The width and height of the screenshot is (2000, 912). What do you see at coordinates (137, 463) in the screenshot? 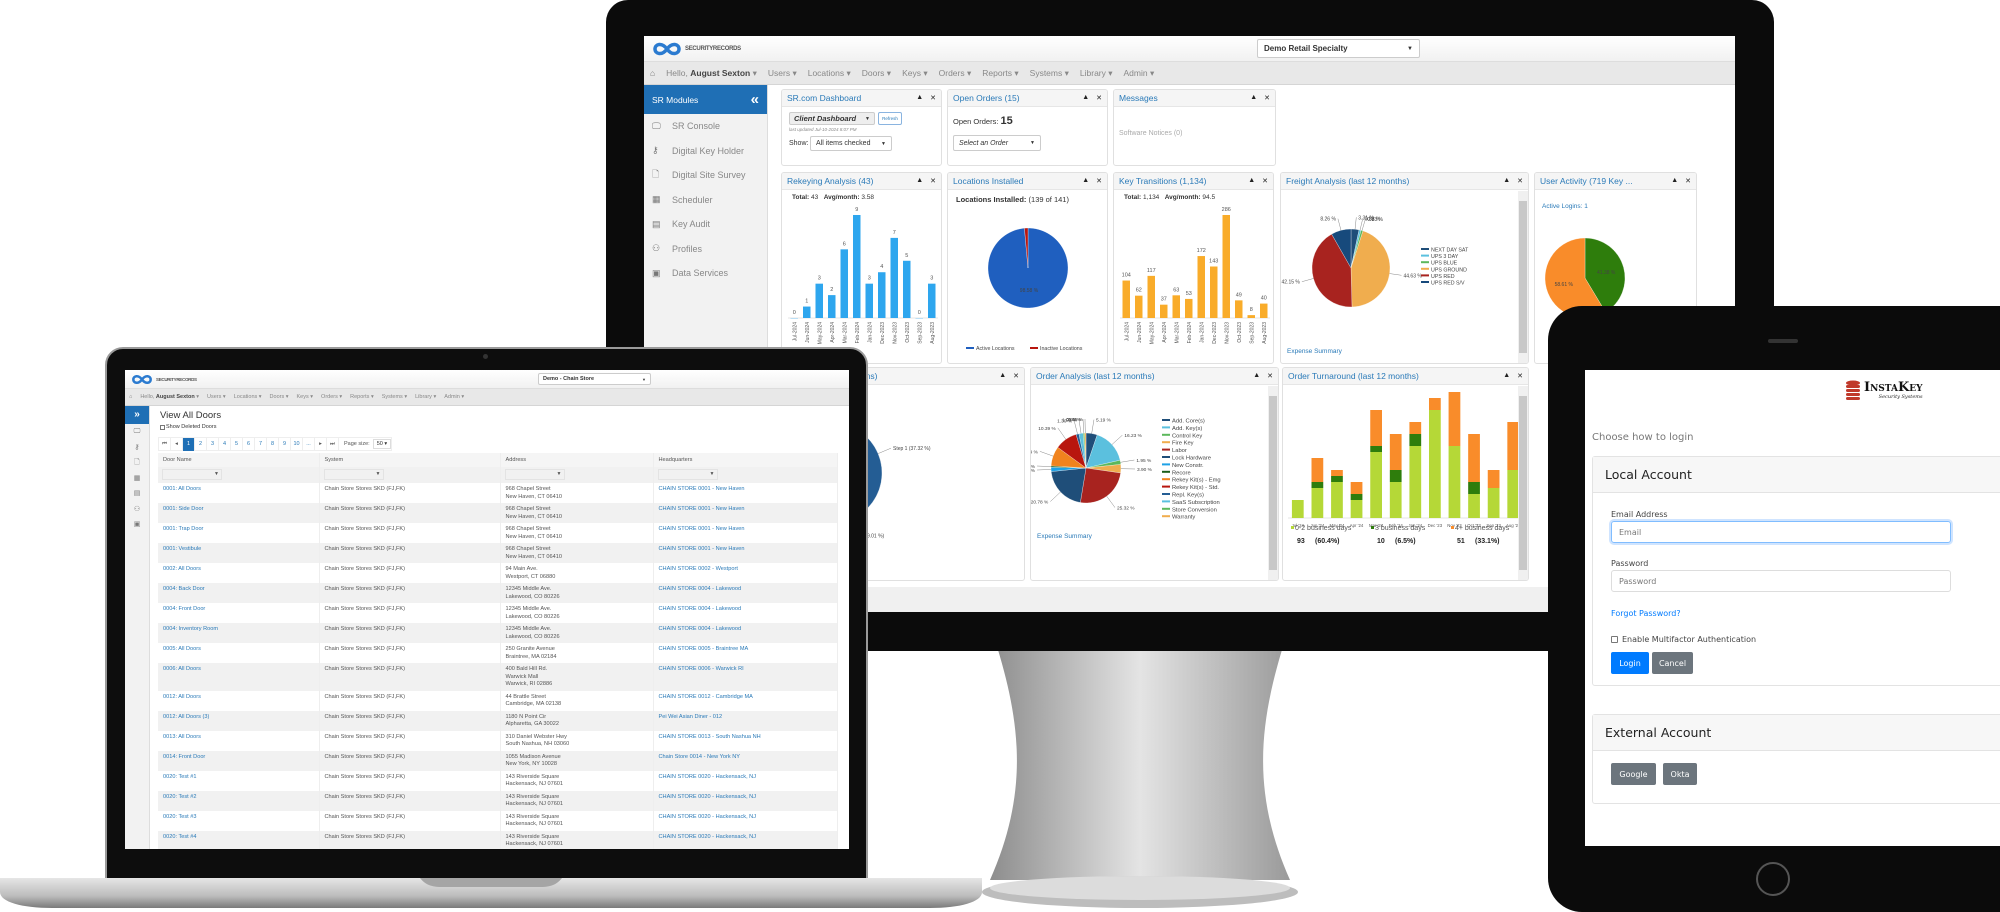
I see `document-icon: 🗋` at bounding box center [137, 463].